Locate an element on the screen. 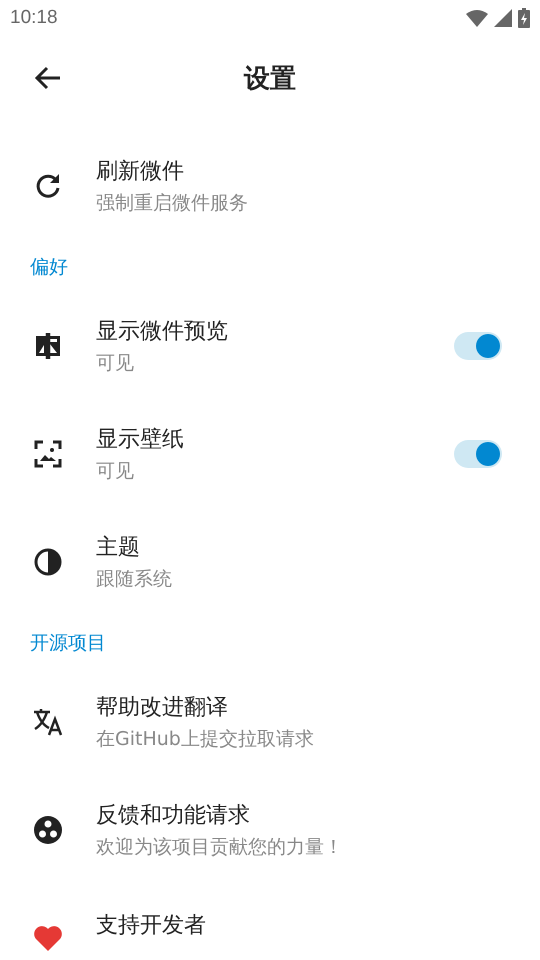 The image size is (540, 960). item-subtitle: 在GitHub上提交拉取请求 is located at coordinates (205, 739).